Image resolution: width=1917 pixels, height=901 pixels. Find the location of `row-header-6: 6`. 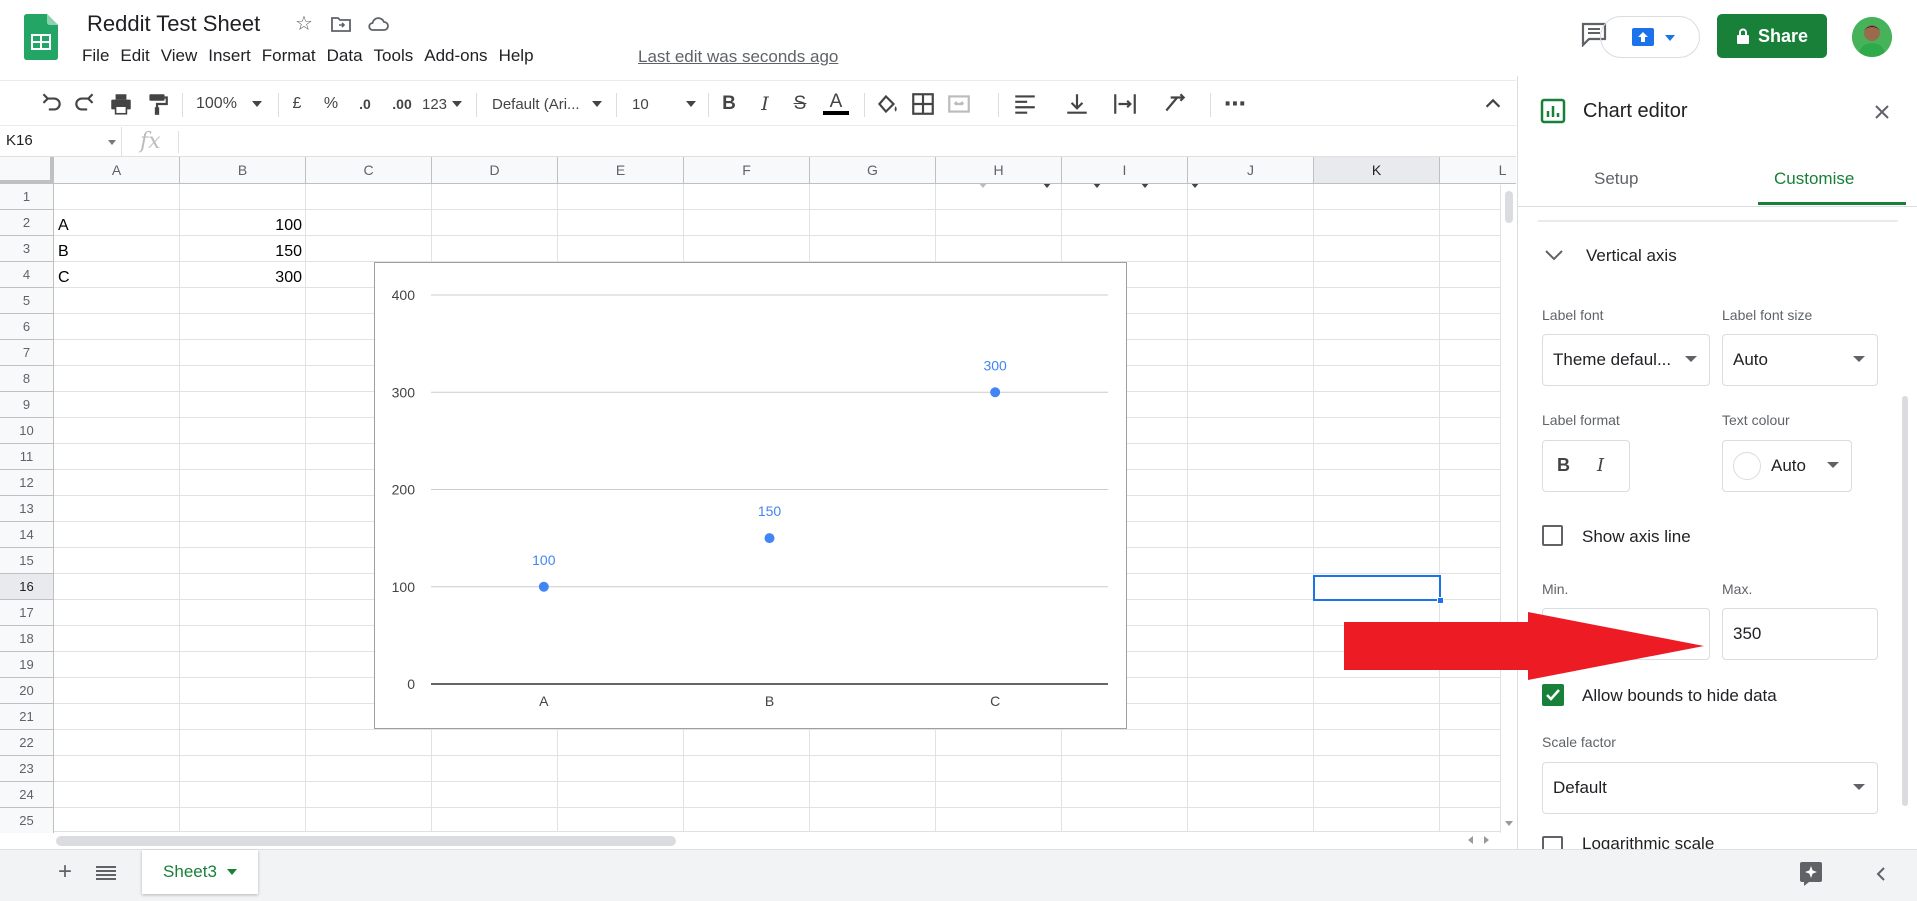

row-header-6: 6 is located at coordinates (27, 327).